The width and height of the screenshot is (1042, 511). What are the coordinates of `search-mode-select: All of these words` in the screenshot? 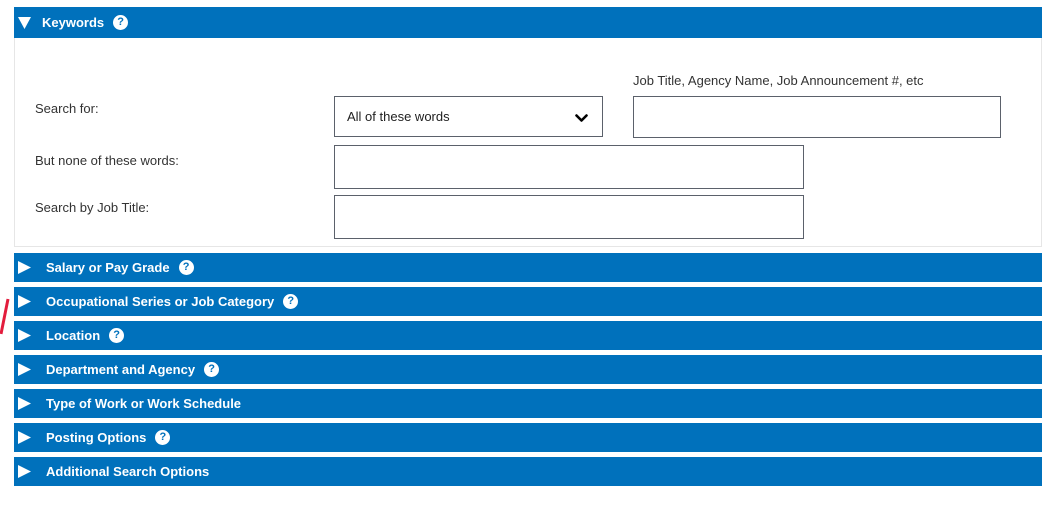 It's located at (468, 116).